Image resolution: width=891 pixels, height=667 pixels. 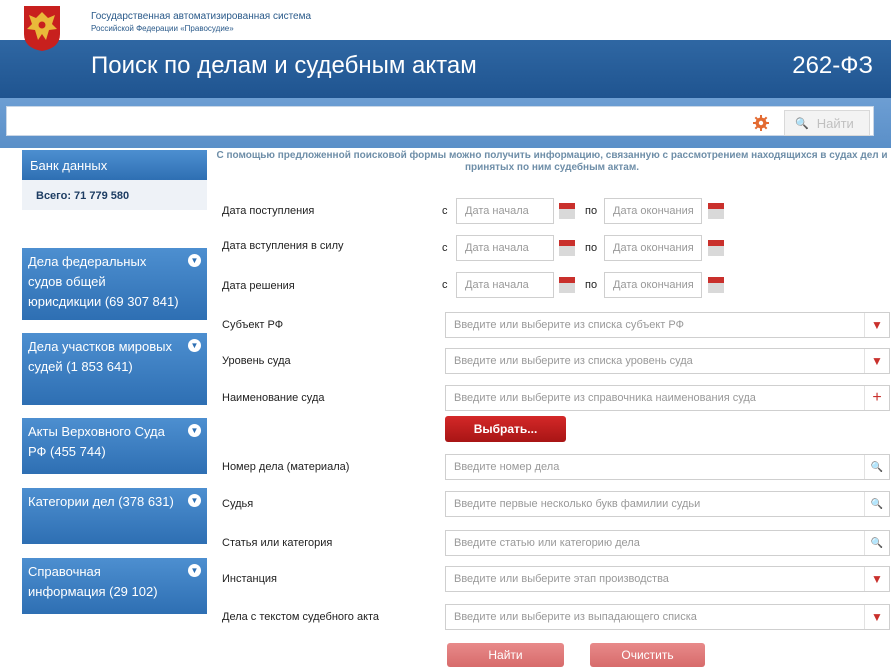 I want to click on sidebar-item-categories: Категории дел (378 631) ▼, so click(x=114, y=516).